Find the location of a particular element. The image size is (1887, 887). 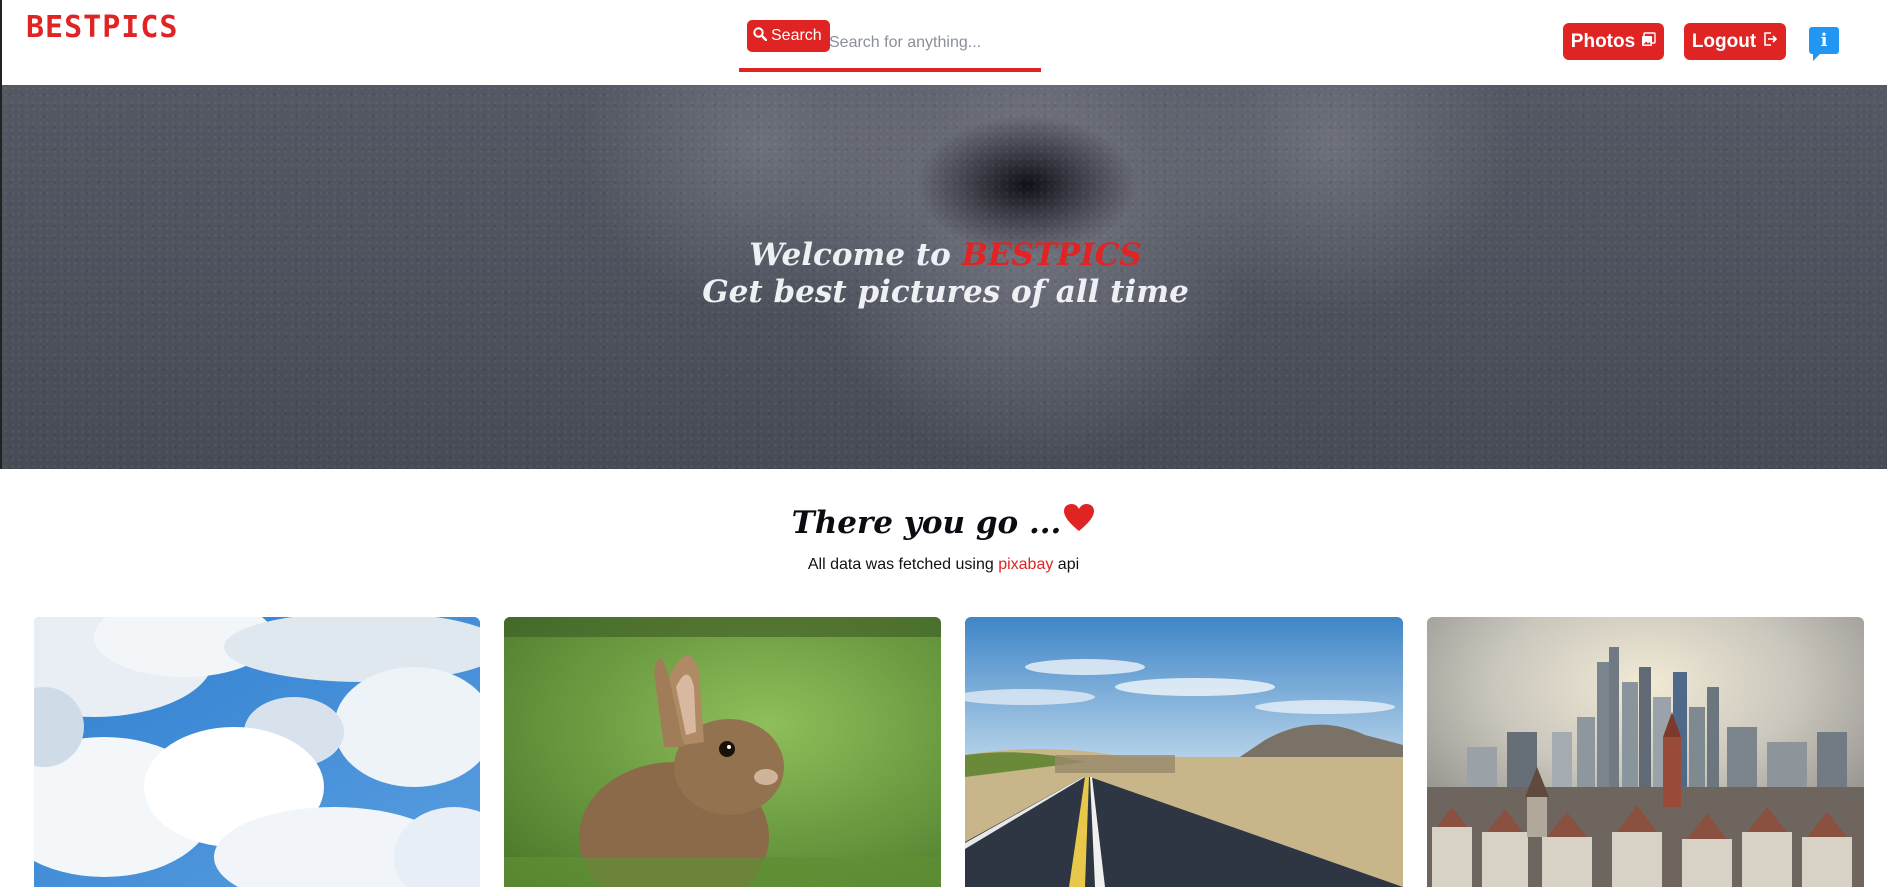

pixabay-link: pixabay is located at coordinates (1025, 564).